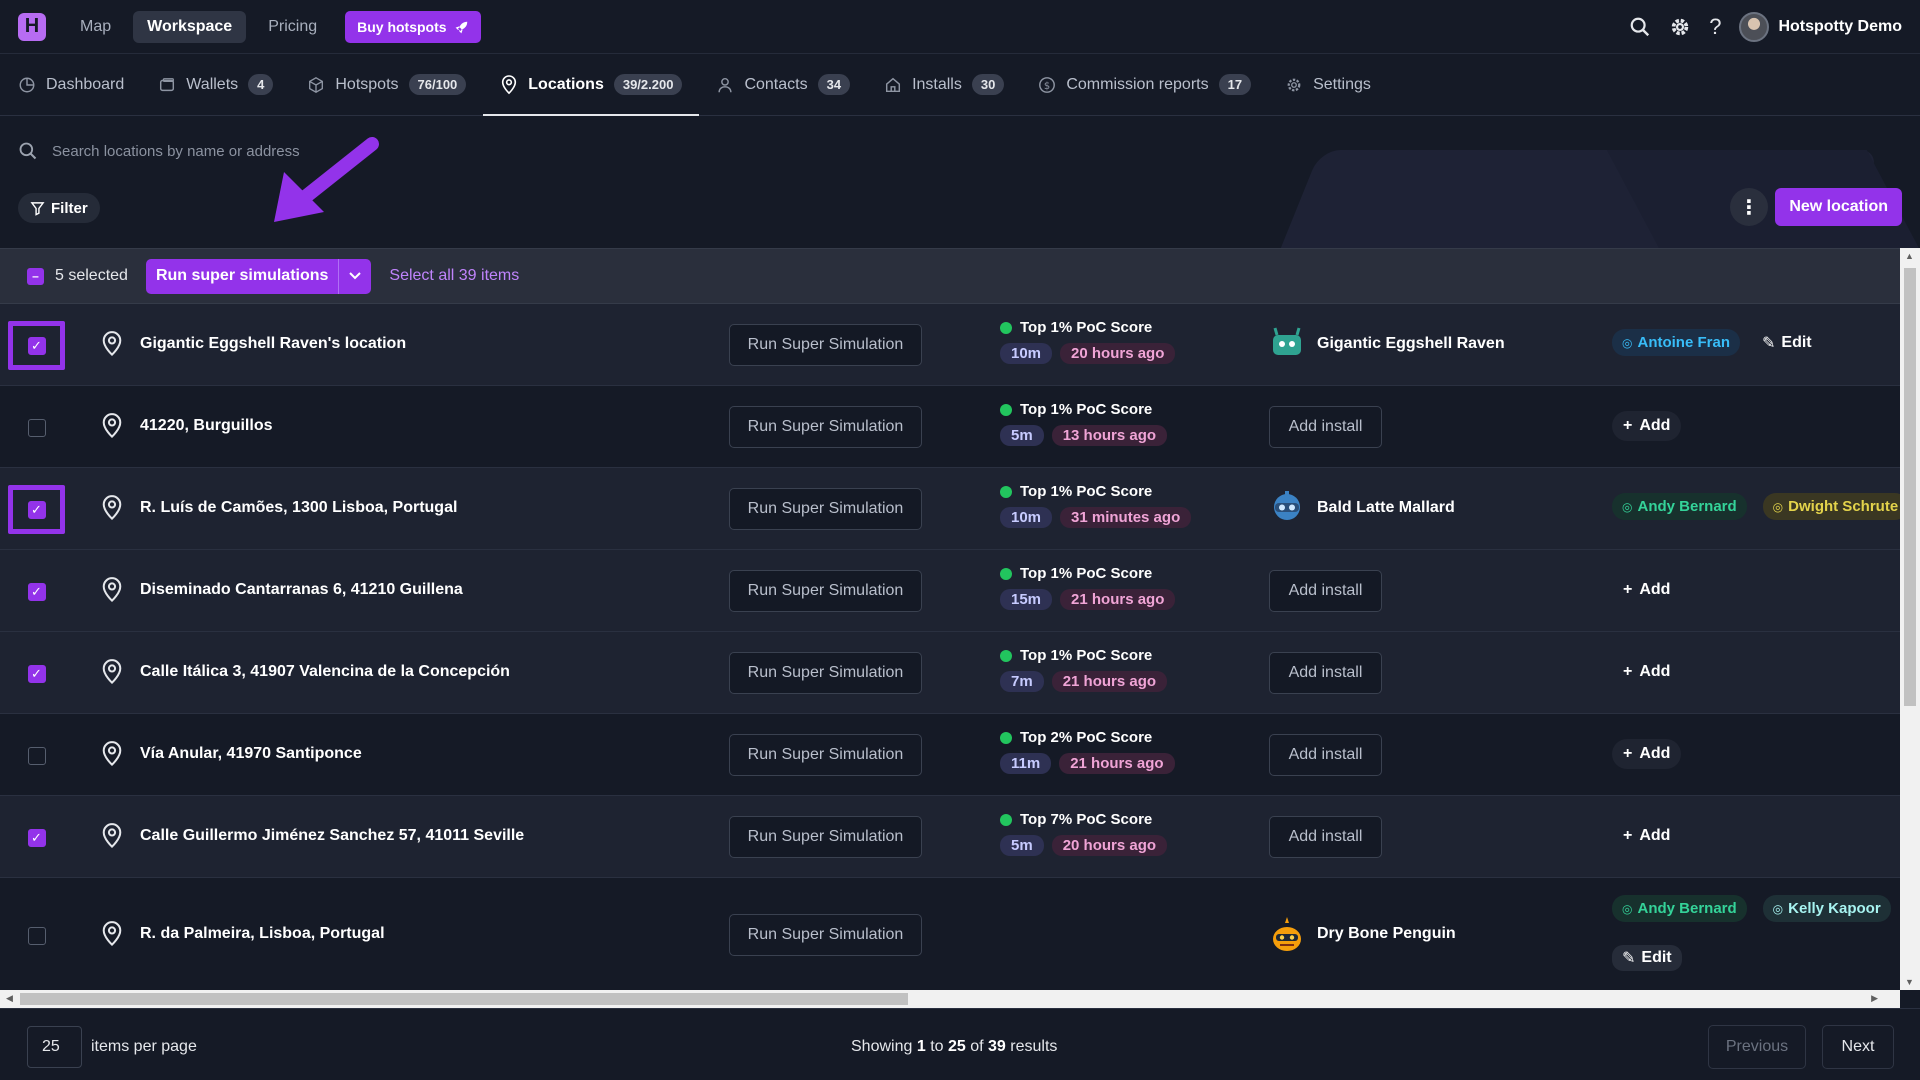  What do you see at coordinates (9, 998) in the screenshot?
I see `scroll-left-icon: ◀` at bounding box center [9, 998].